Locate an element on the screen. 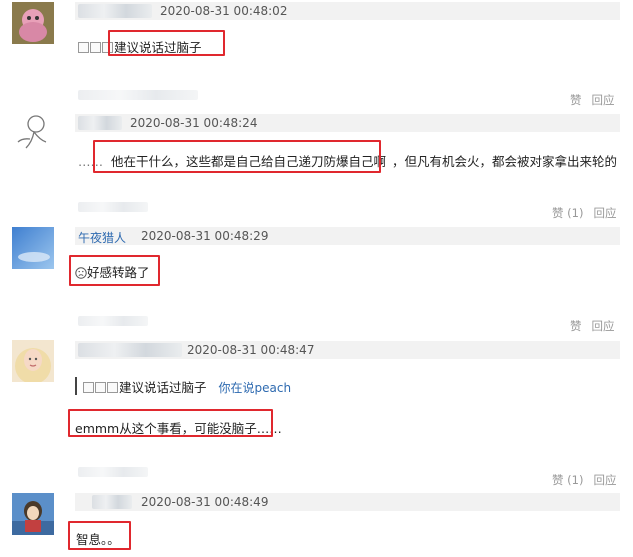 Image resolution: width=633 pixels, height=557 pixels. meta-band is located at coordinates (347, 11).